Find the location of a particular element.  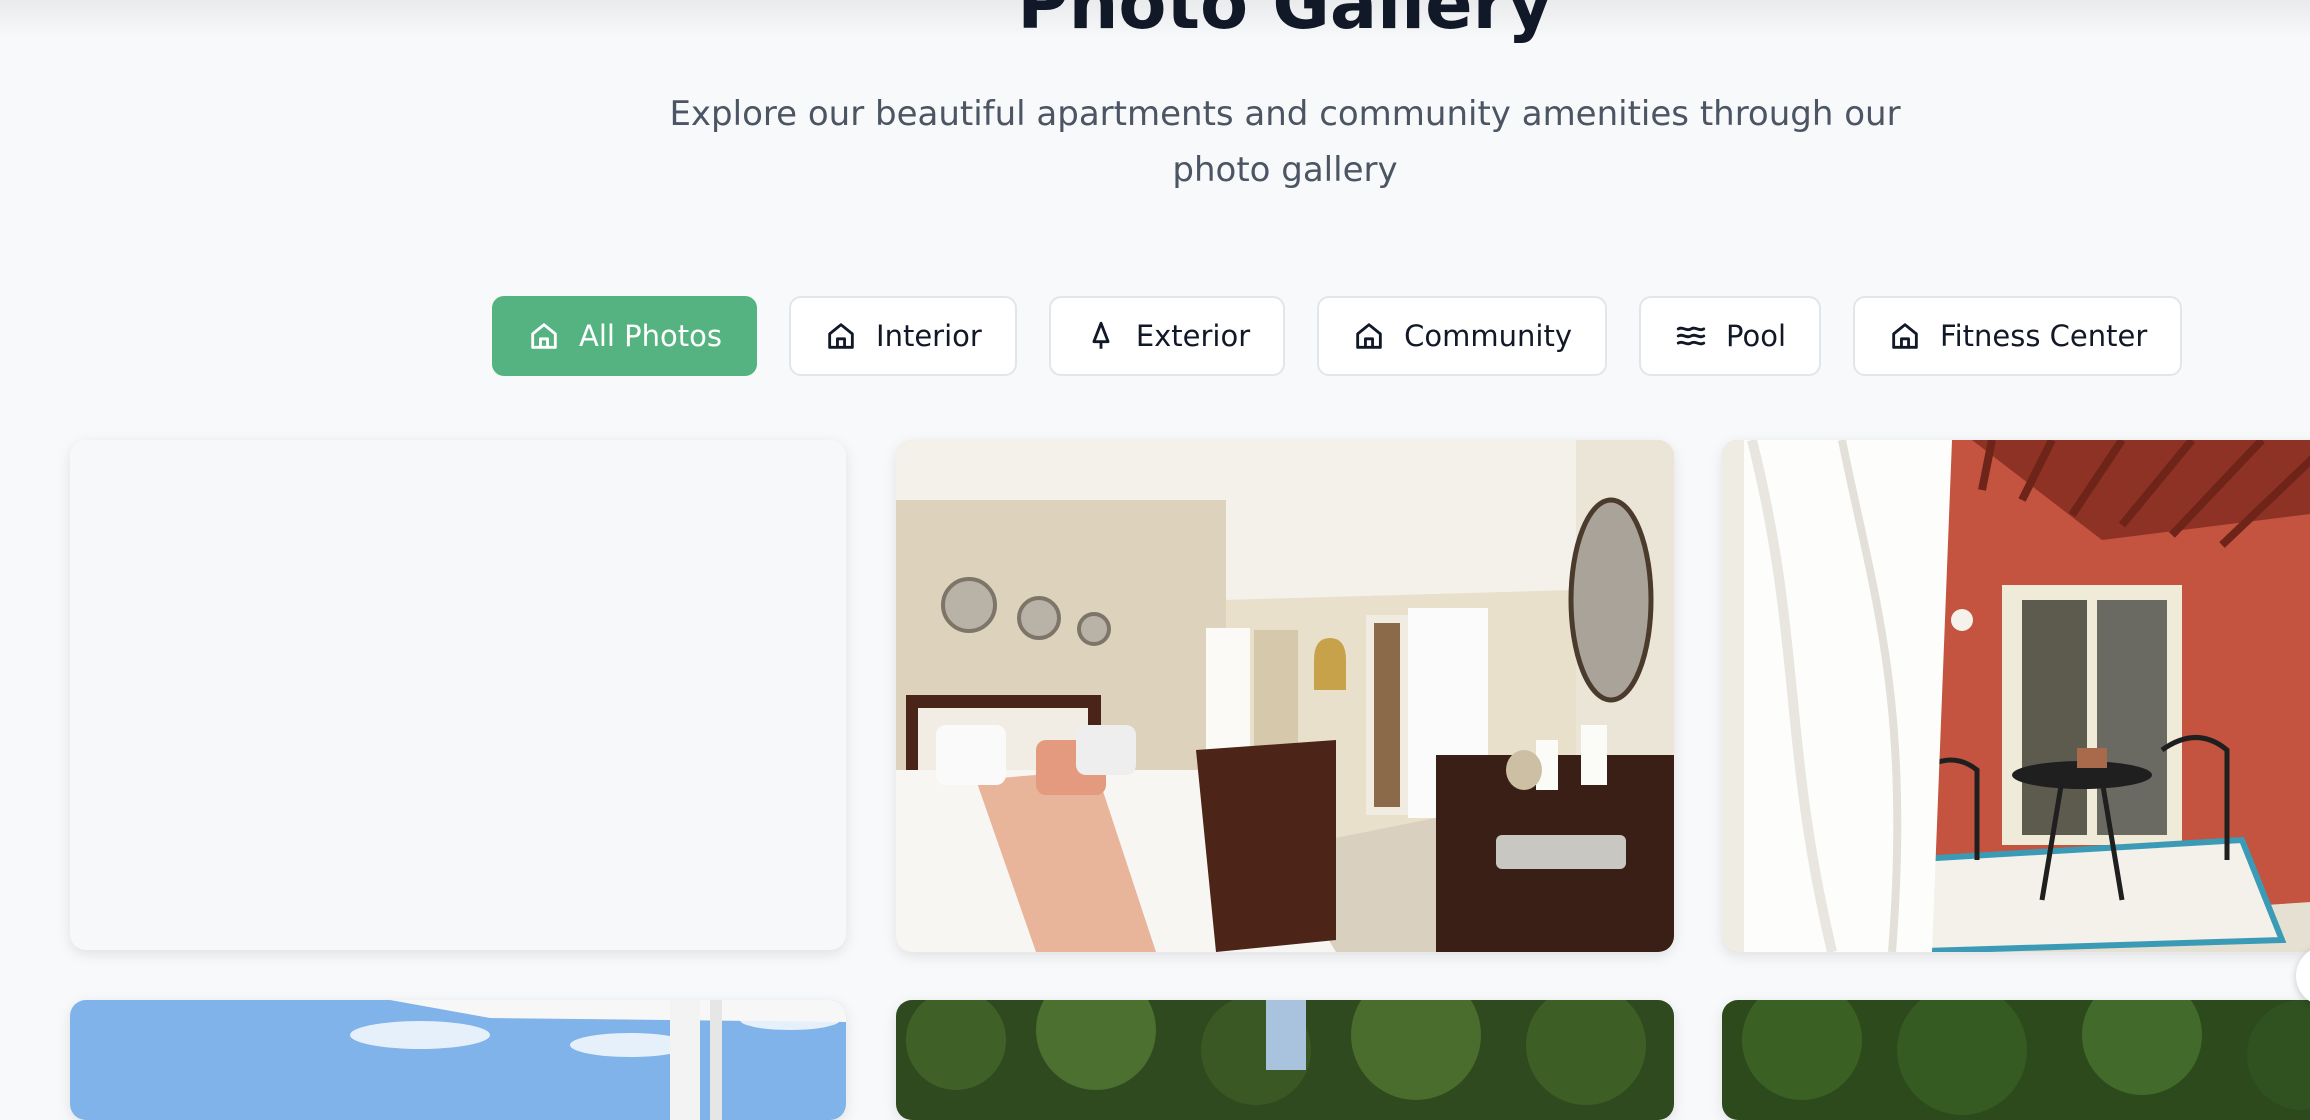

filter-label: Exterior is located at coordinates (1193, 336).